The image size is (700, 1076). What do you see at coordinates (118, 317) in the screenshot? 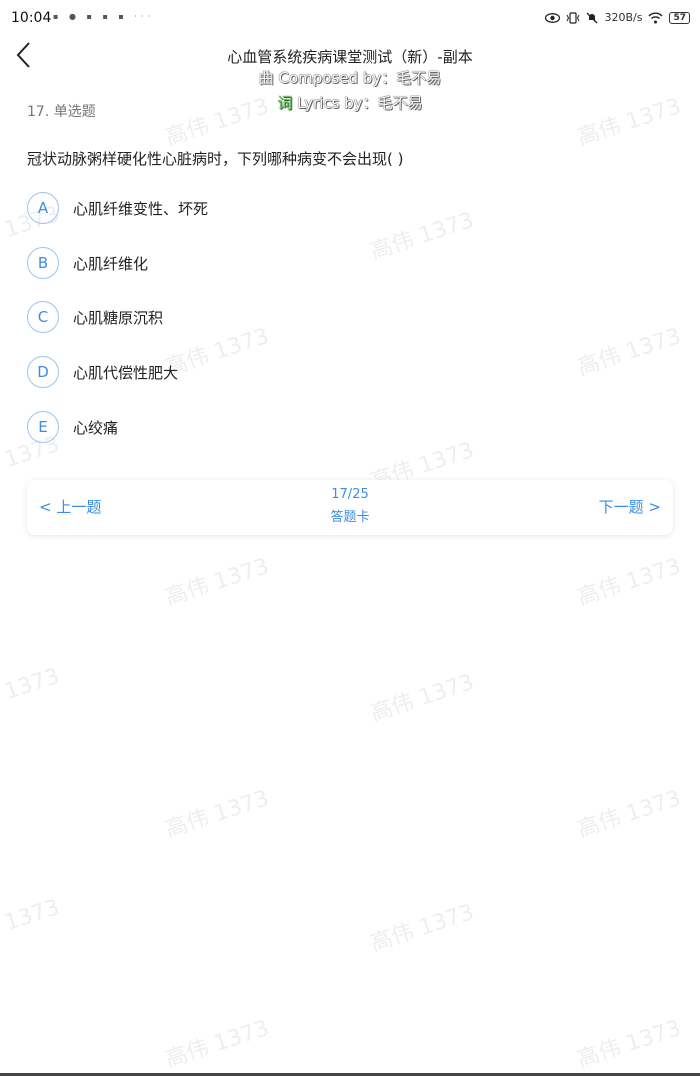
I see `option-text: 心肌糖原沉积` at bounding box center [118, 317].